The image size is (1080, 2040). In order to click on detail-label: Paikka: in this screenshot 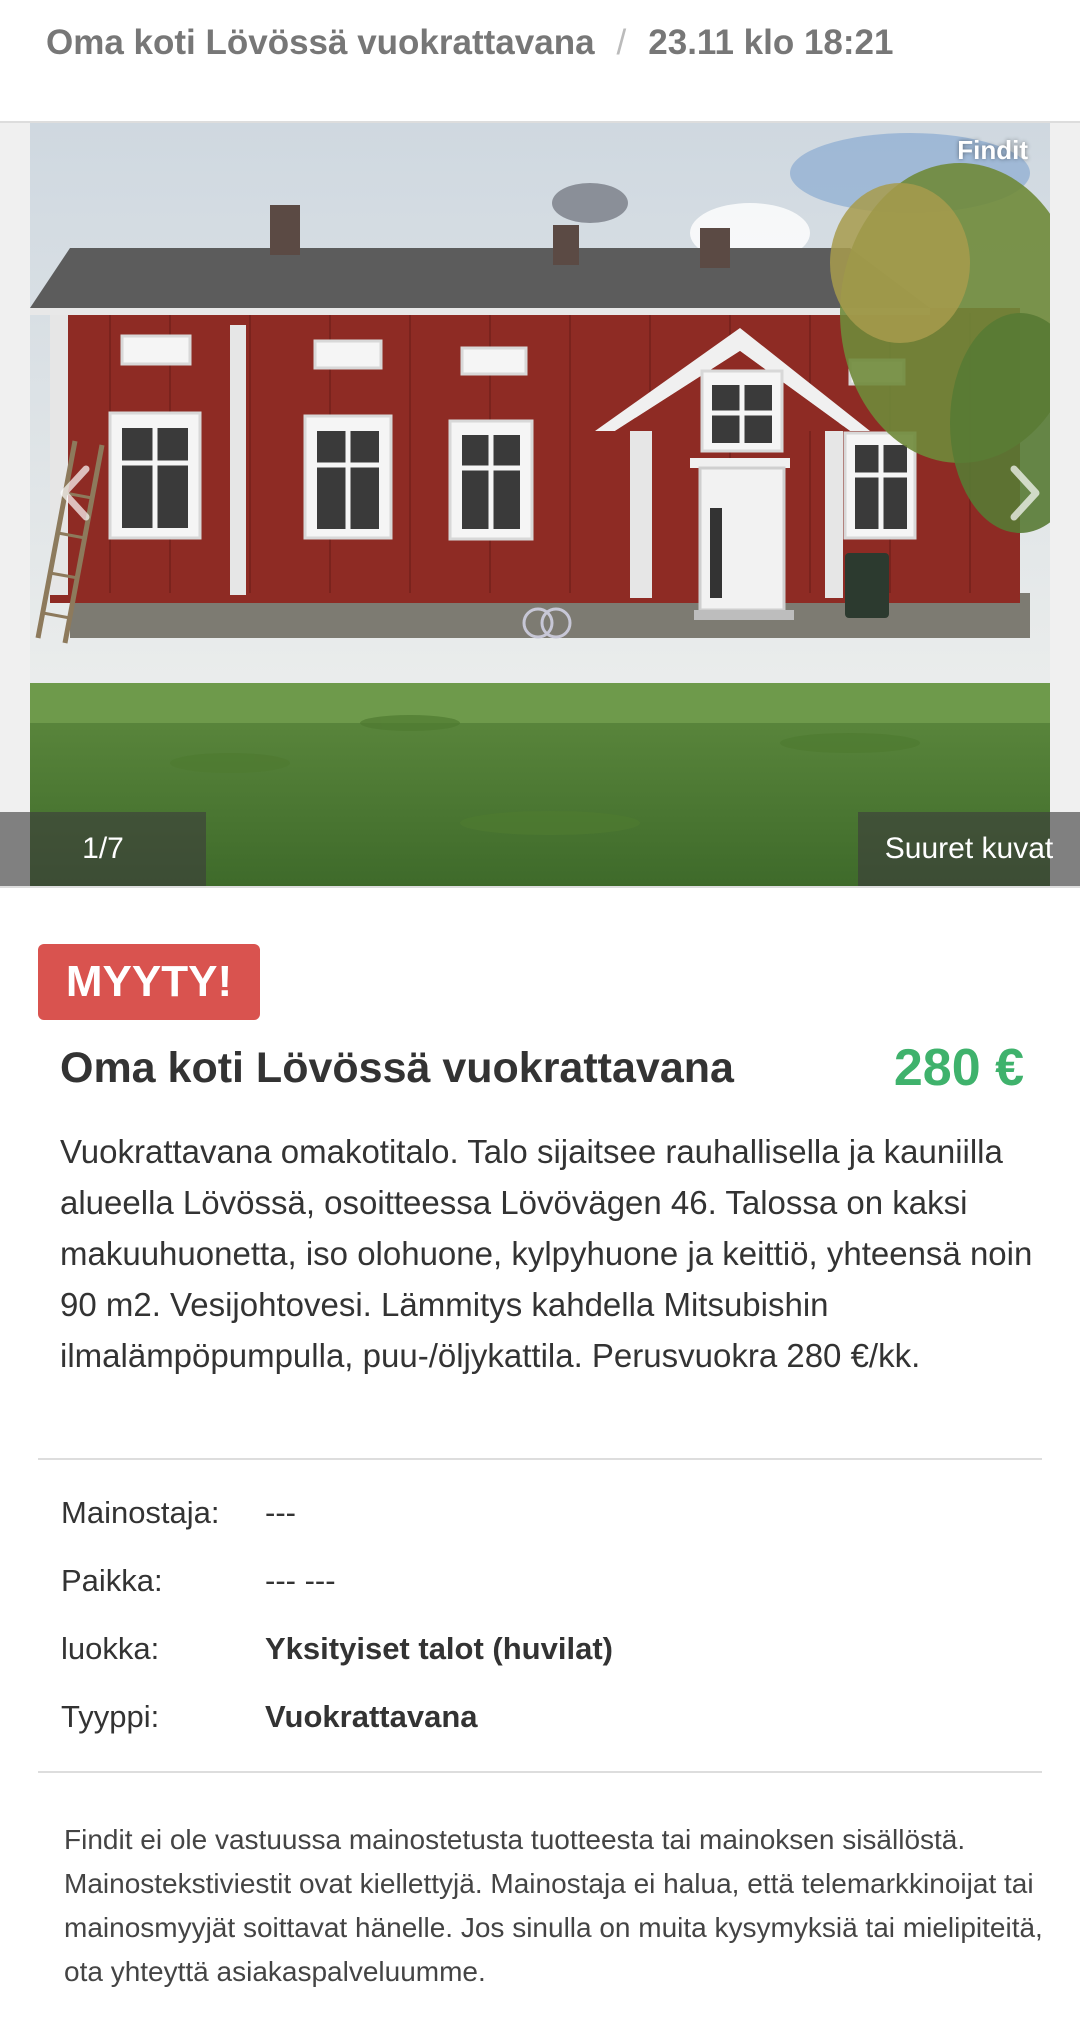, I will do `click(112, 1580)`.